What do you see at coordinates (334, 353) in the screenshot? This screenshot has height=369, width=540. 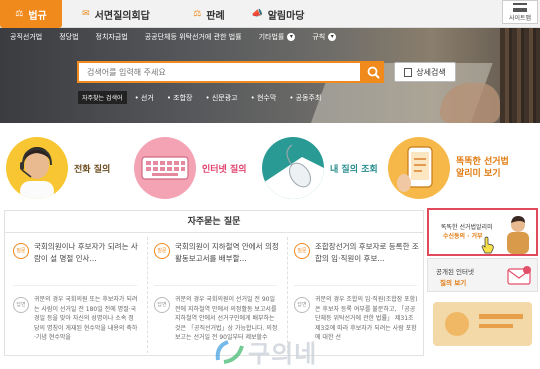 I see `watermark: 구의네` at bounding box center [334, 353].